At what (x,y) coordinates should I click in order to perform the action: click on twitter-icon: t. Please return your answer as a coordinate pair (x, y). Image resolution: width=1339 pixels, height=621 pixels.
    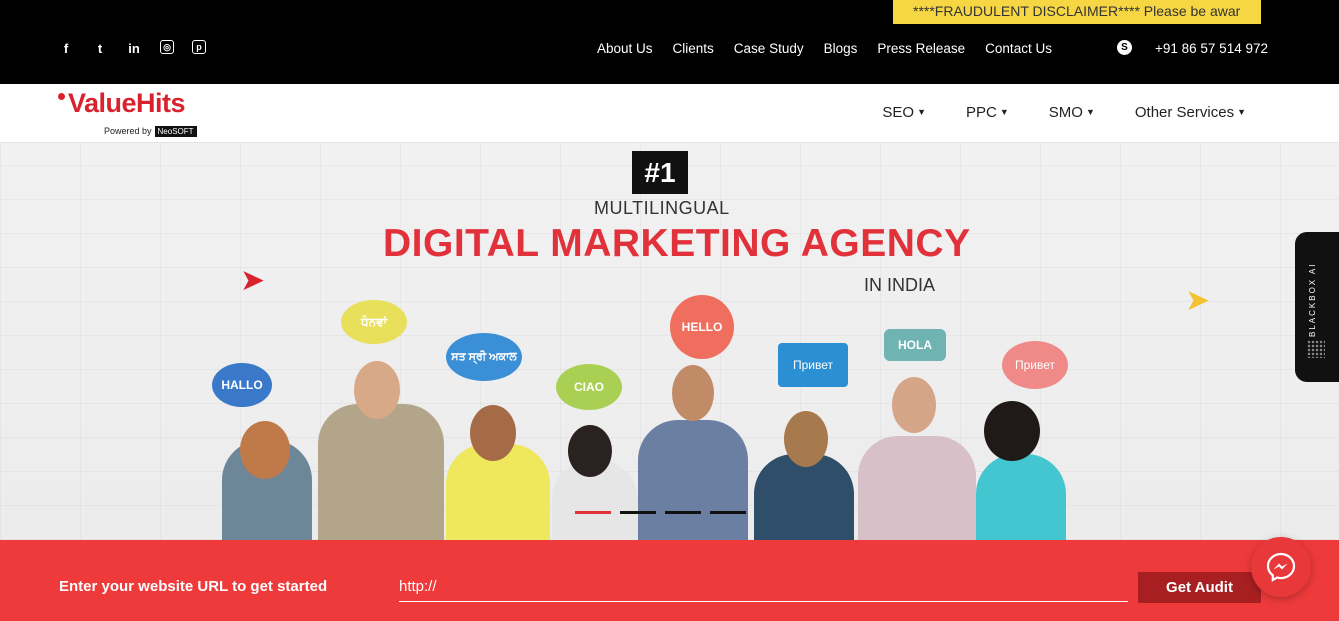
    Looking at the image, I should click on (100, 48).